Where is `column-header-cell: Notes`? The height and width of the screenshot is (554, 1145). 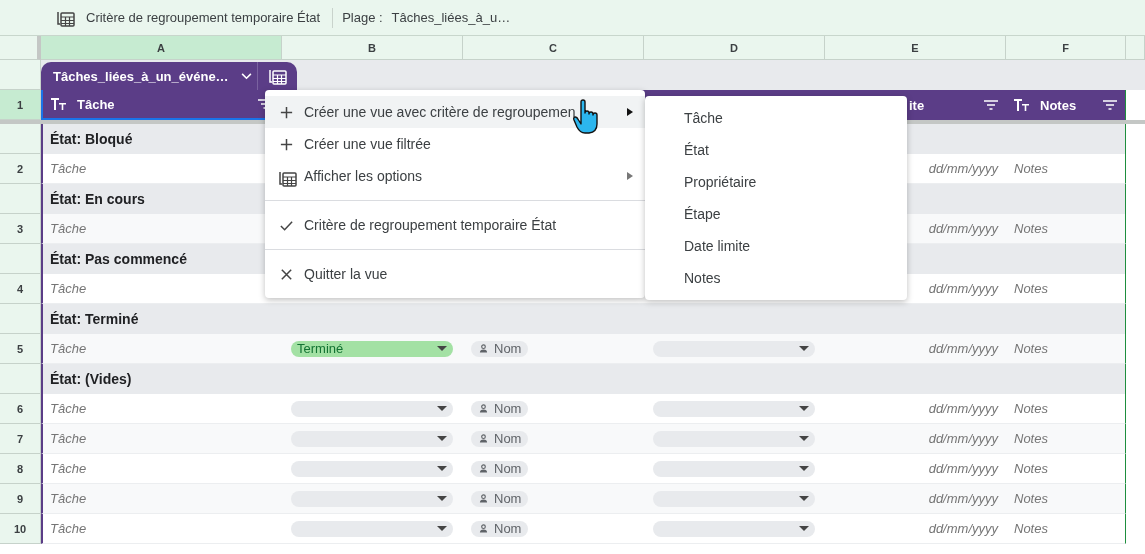
column-header-cell: Notes is located at coordinates (1066, 105).